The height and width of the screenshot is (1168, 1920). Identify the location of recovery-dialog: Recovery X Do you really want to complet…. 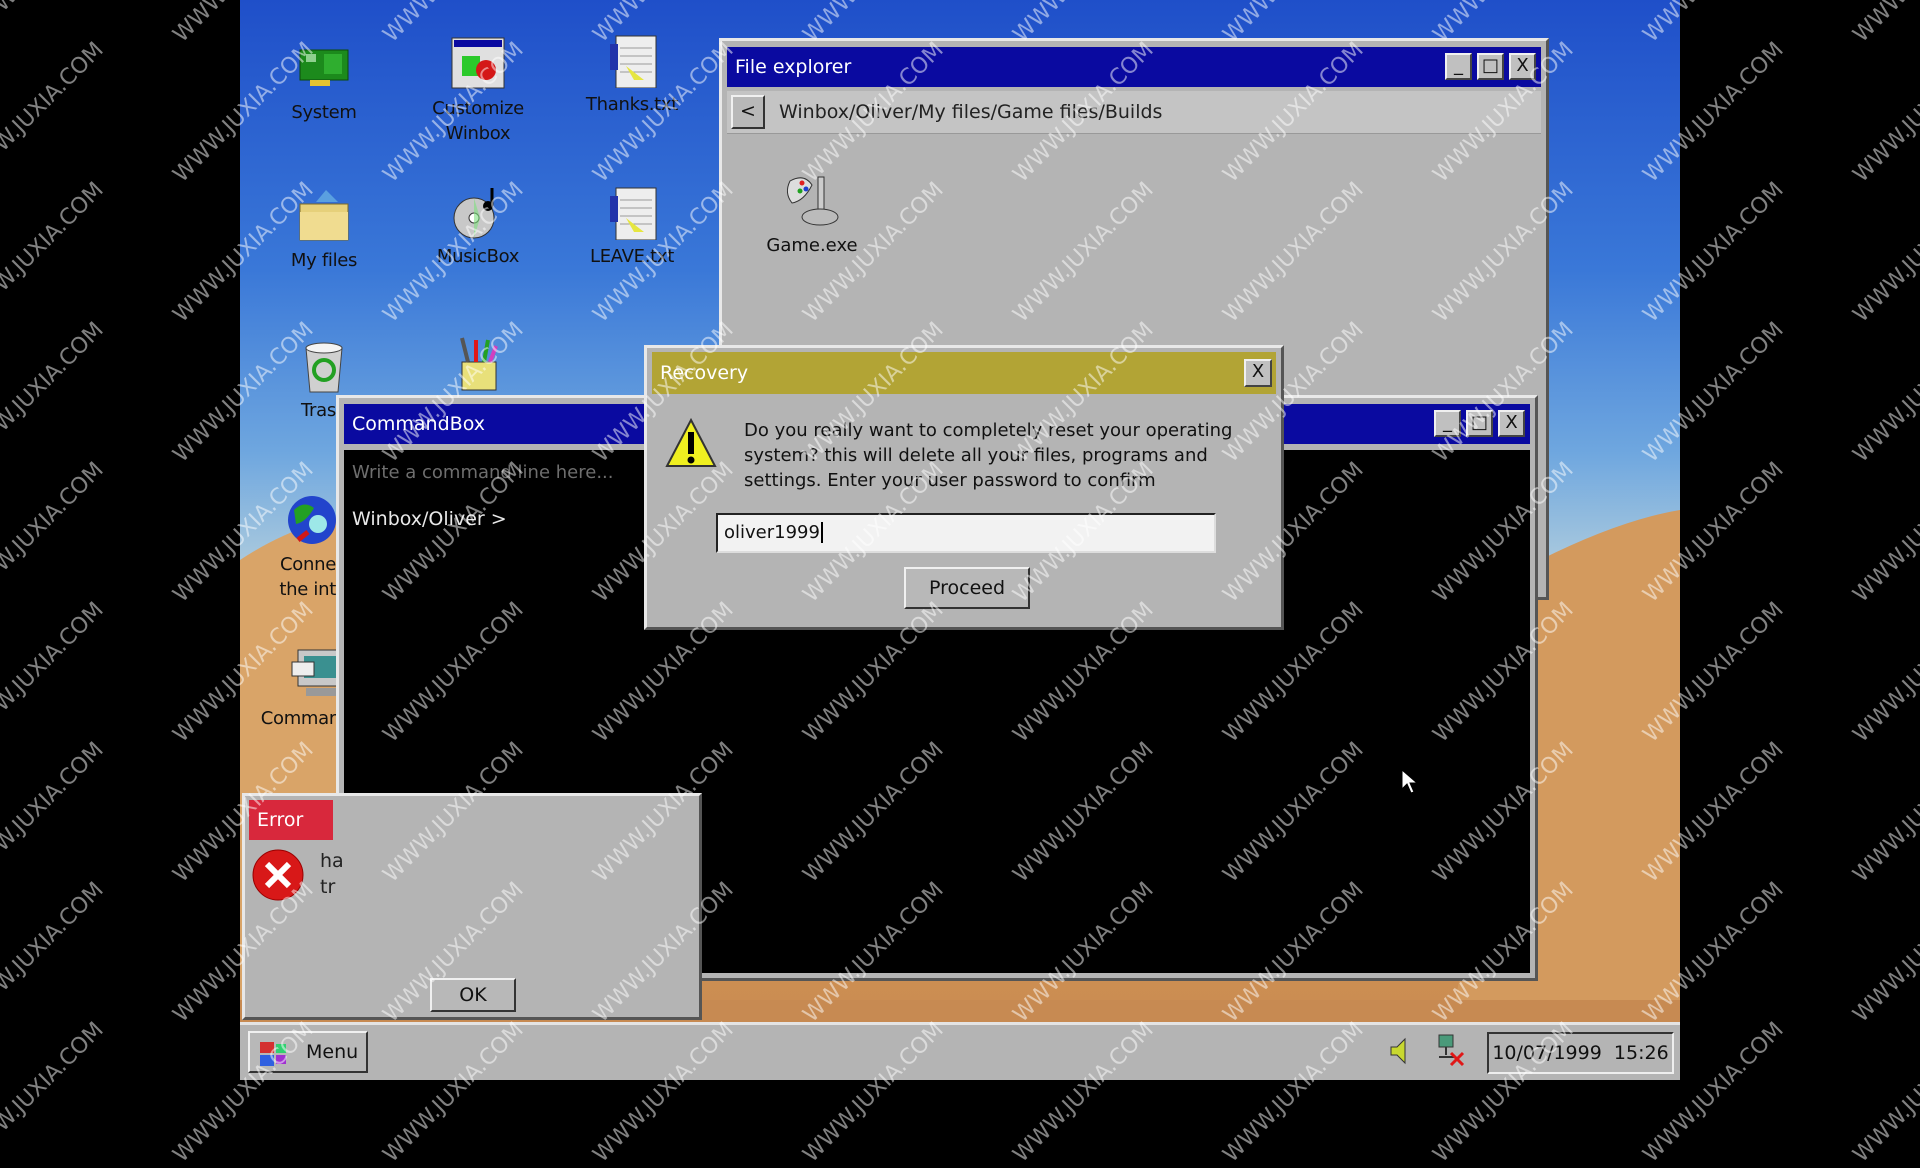
(964, 487).